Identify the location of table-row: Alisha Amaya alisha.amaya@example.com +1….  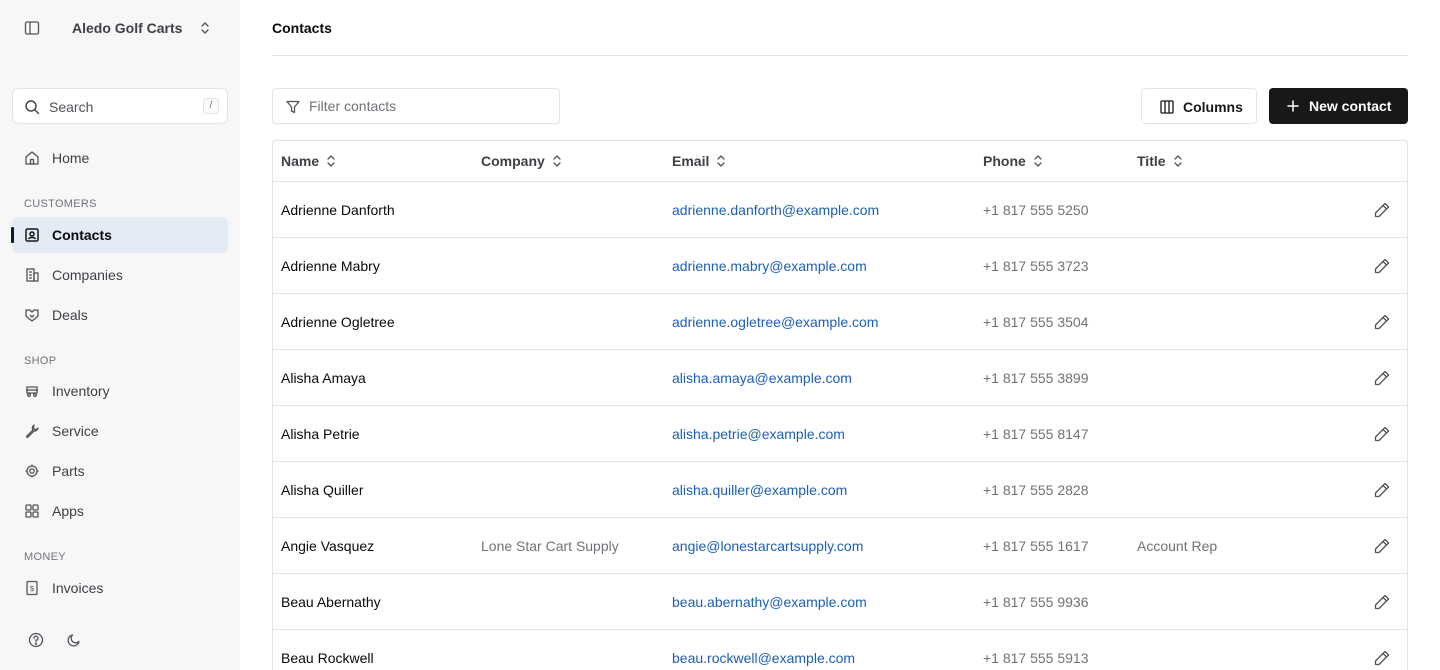
(840, 378).